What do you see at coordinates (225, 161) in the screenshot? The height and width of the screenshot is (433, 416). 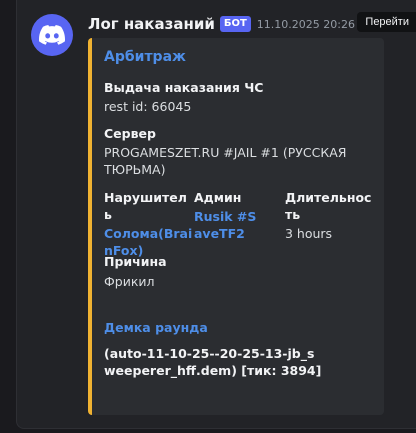 I see `server-field-value: PROGAMESZET.RU #JAIL #1 (РУССКАЯ ТЮРЬМА)` at bounding box center [225, 161].